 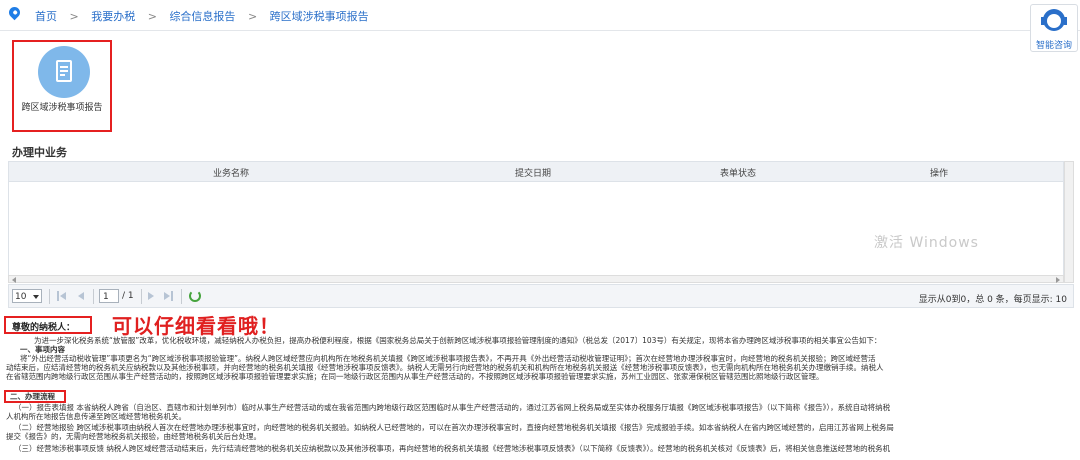 What do you see at coordinates (541, 296) in the screenshot?
I see `pagination-bar: 10 1 / 1 显示从0到0，总 0 条，每页显示: 10` at bounding box center [541, 296].